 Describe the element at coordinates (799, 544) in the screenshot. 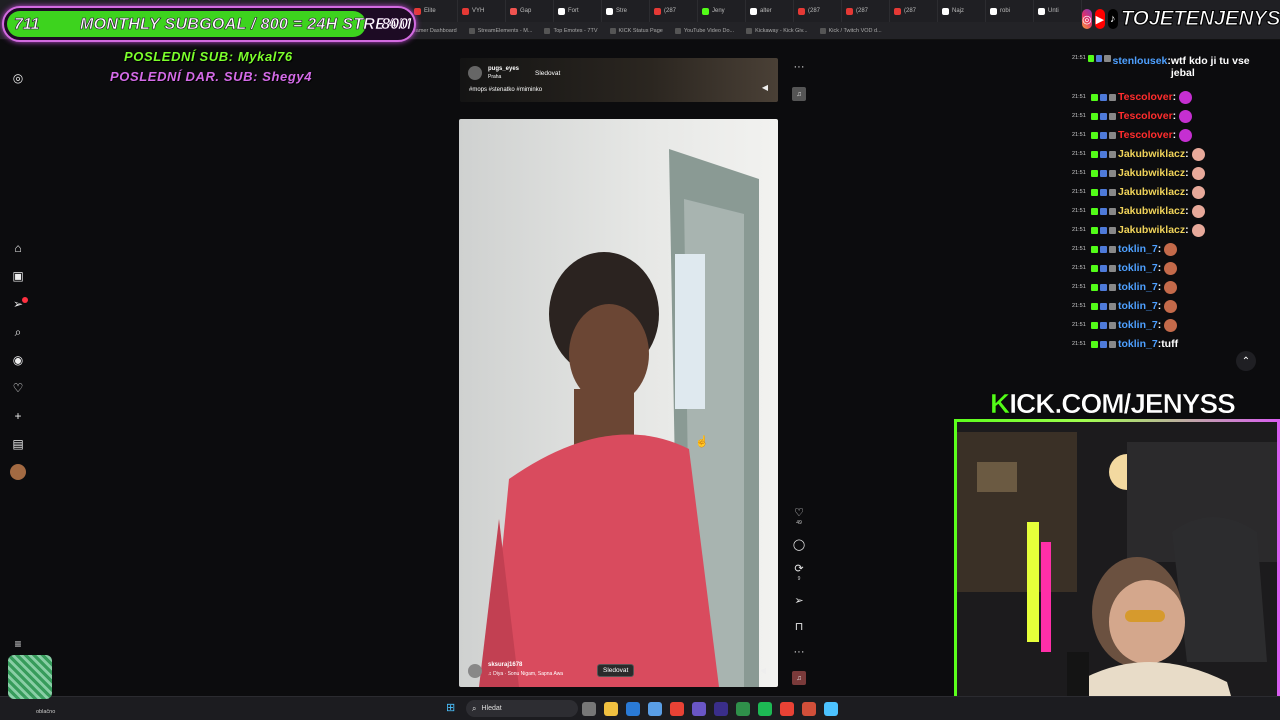

I see `comment-icon: ◯` at that location.